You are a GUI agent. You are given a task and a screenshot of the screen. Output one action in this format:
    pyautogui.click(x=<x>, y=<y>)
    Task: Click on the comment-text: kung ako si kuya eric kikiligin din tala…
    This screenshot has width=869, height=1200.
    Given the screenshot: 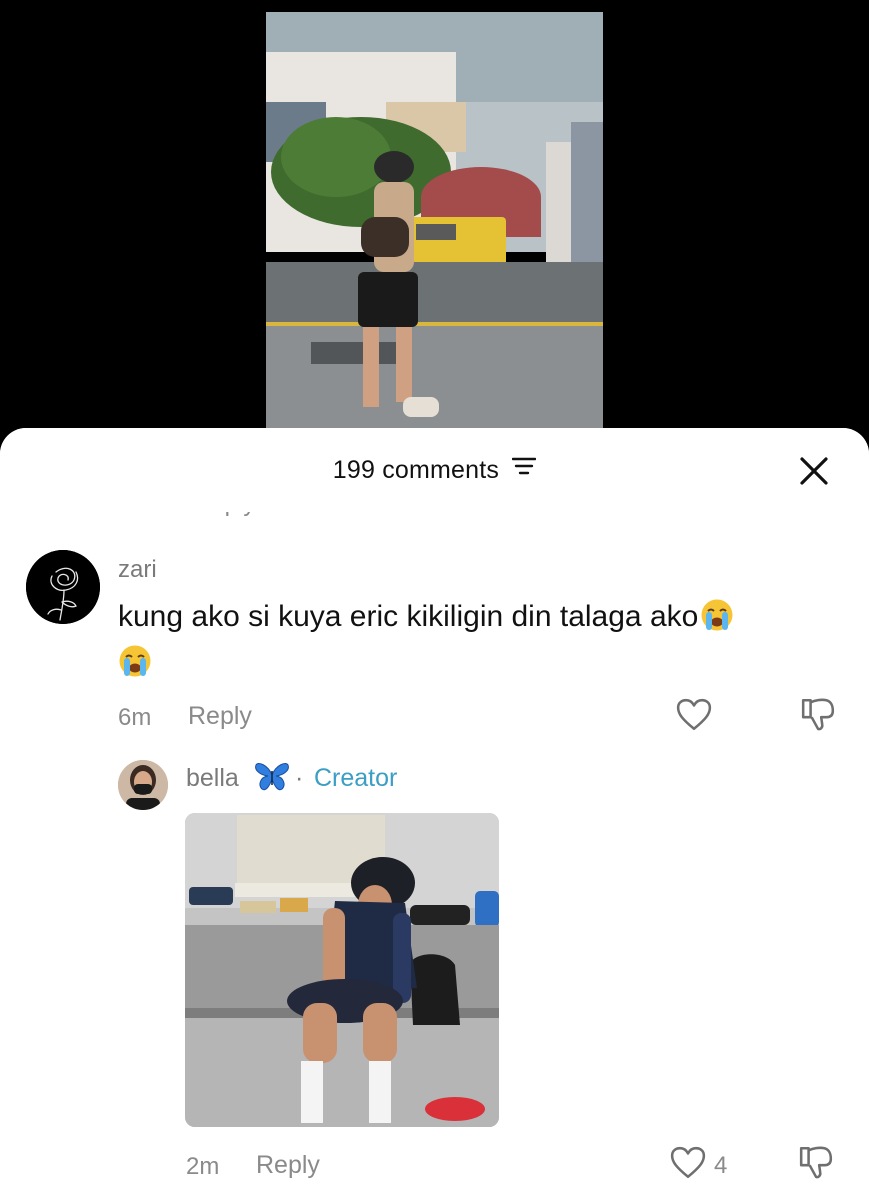 What is the action you would take?
    pyautogui.click(x=408, y=616)
    